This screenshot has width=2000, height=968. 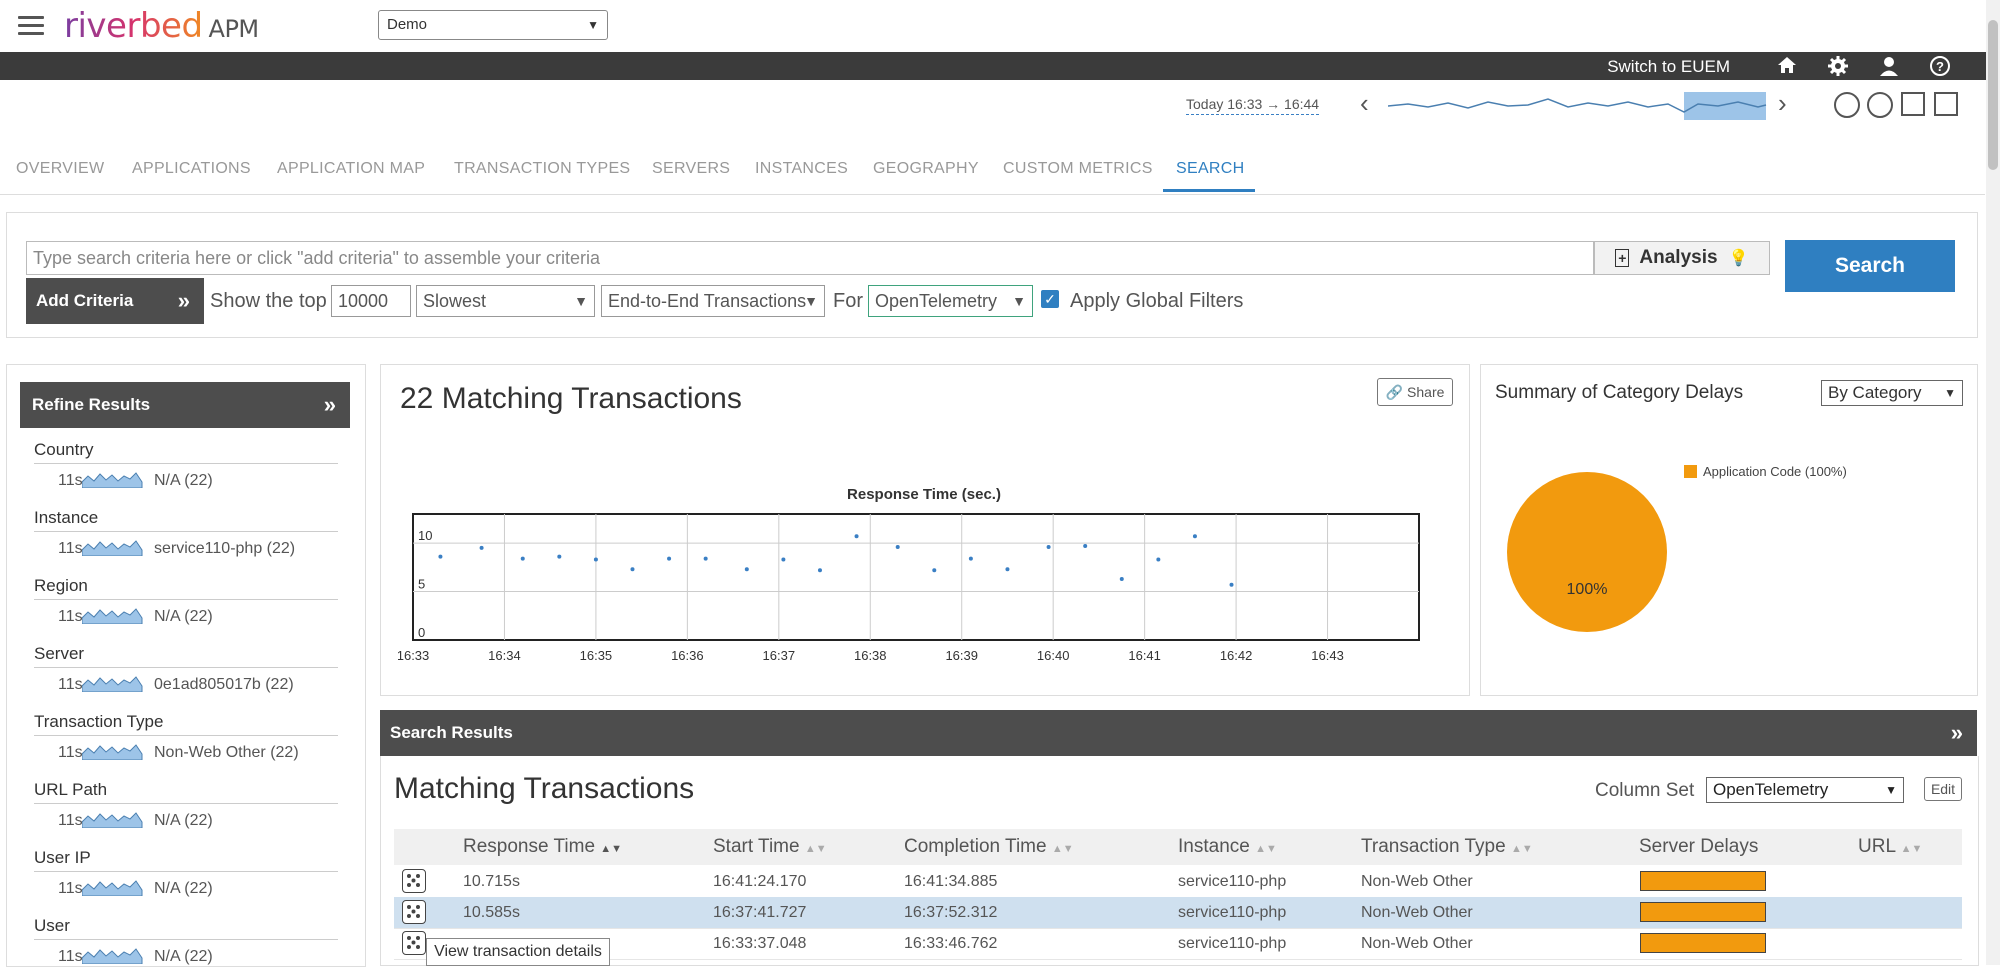 I want to click on matching-title: 22 Matching Transactions, so click(x=571, y=398).